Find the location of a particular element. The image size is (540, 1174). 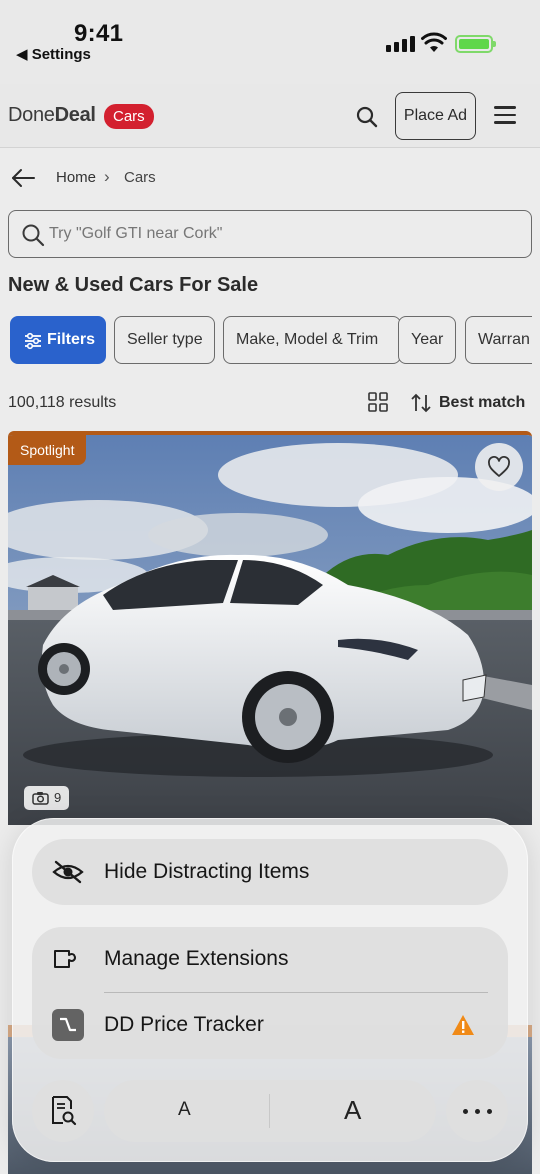

photo-count-badge: 9 is located at coordinates (47, 798).